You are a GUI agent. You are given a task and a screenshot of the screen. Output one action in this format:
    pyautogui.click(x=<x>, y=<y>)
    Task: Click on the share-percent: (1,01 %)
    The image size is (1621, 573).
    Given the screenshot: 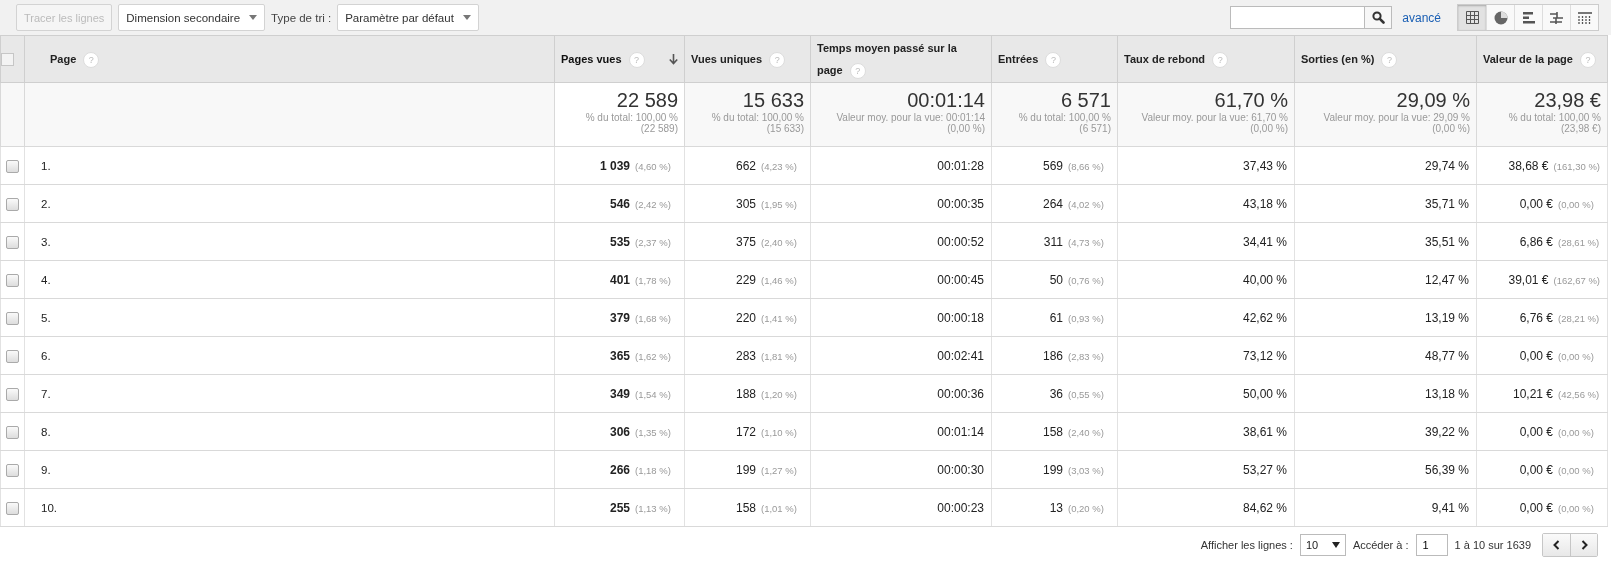 What is the action you would take?
    pyautogui.click(x=779, y=508)
    